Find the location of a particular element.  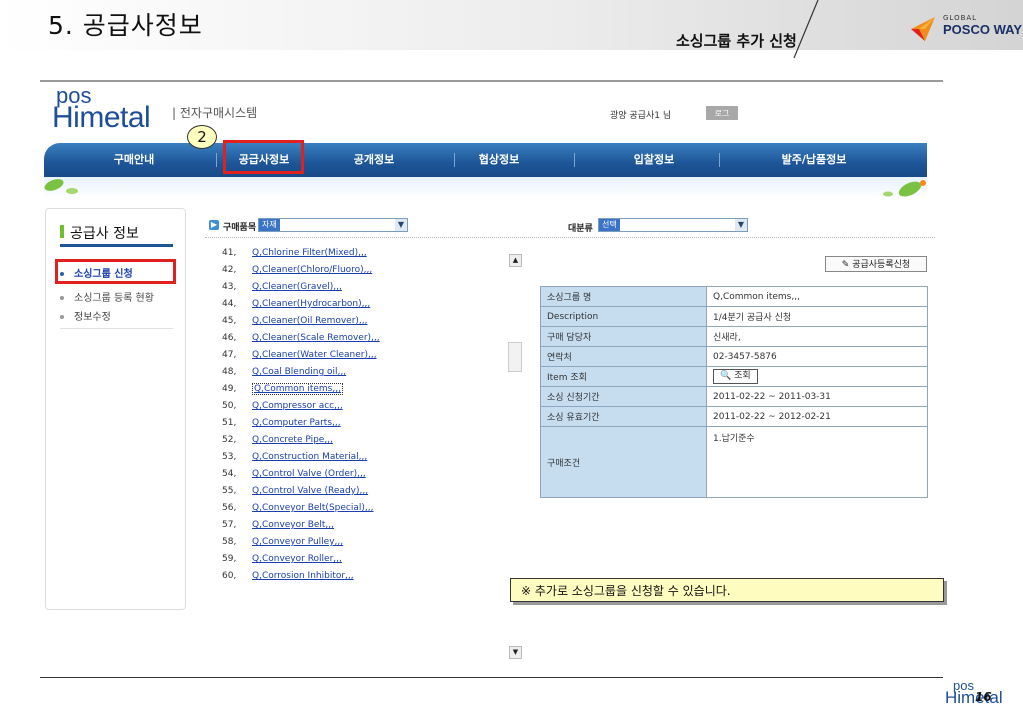

purchase-item-label: 구매품목 is located at coordinates (240, 228).